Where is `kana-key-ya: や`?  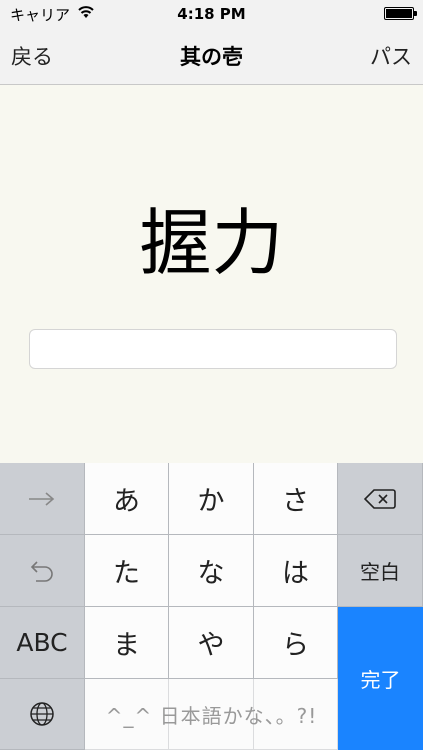
kana-key-ya: や is located at coordinates (211, 643).